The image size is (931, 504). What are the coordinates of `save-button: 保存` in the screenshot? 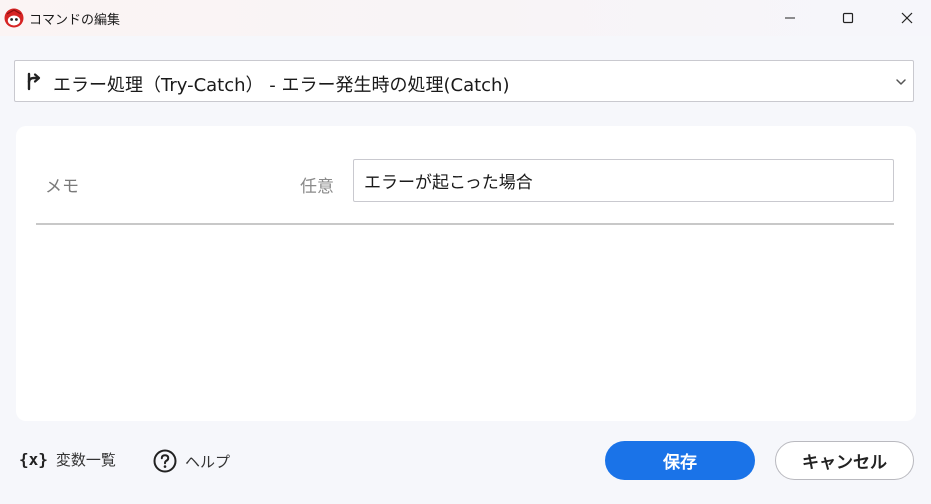 It's located at (680, 460).